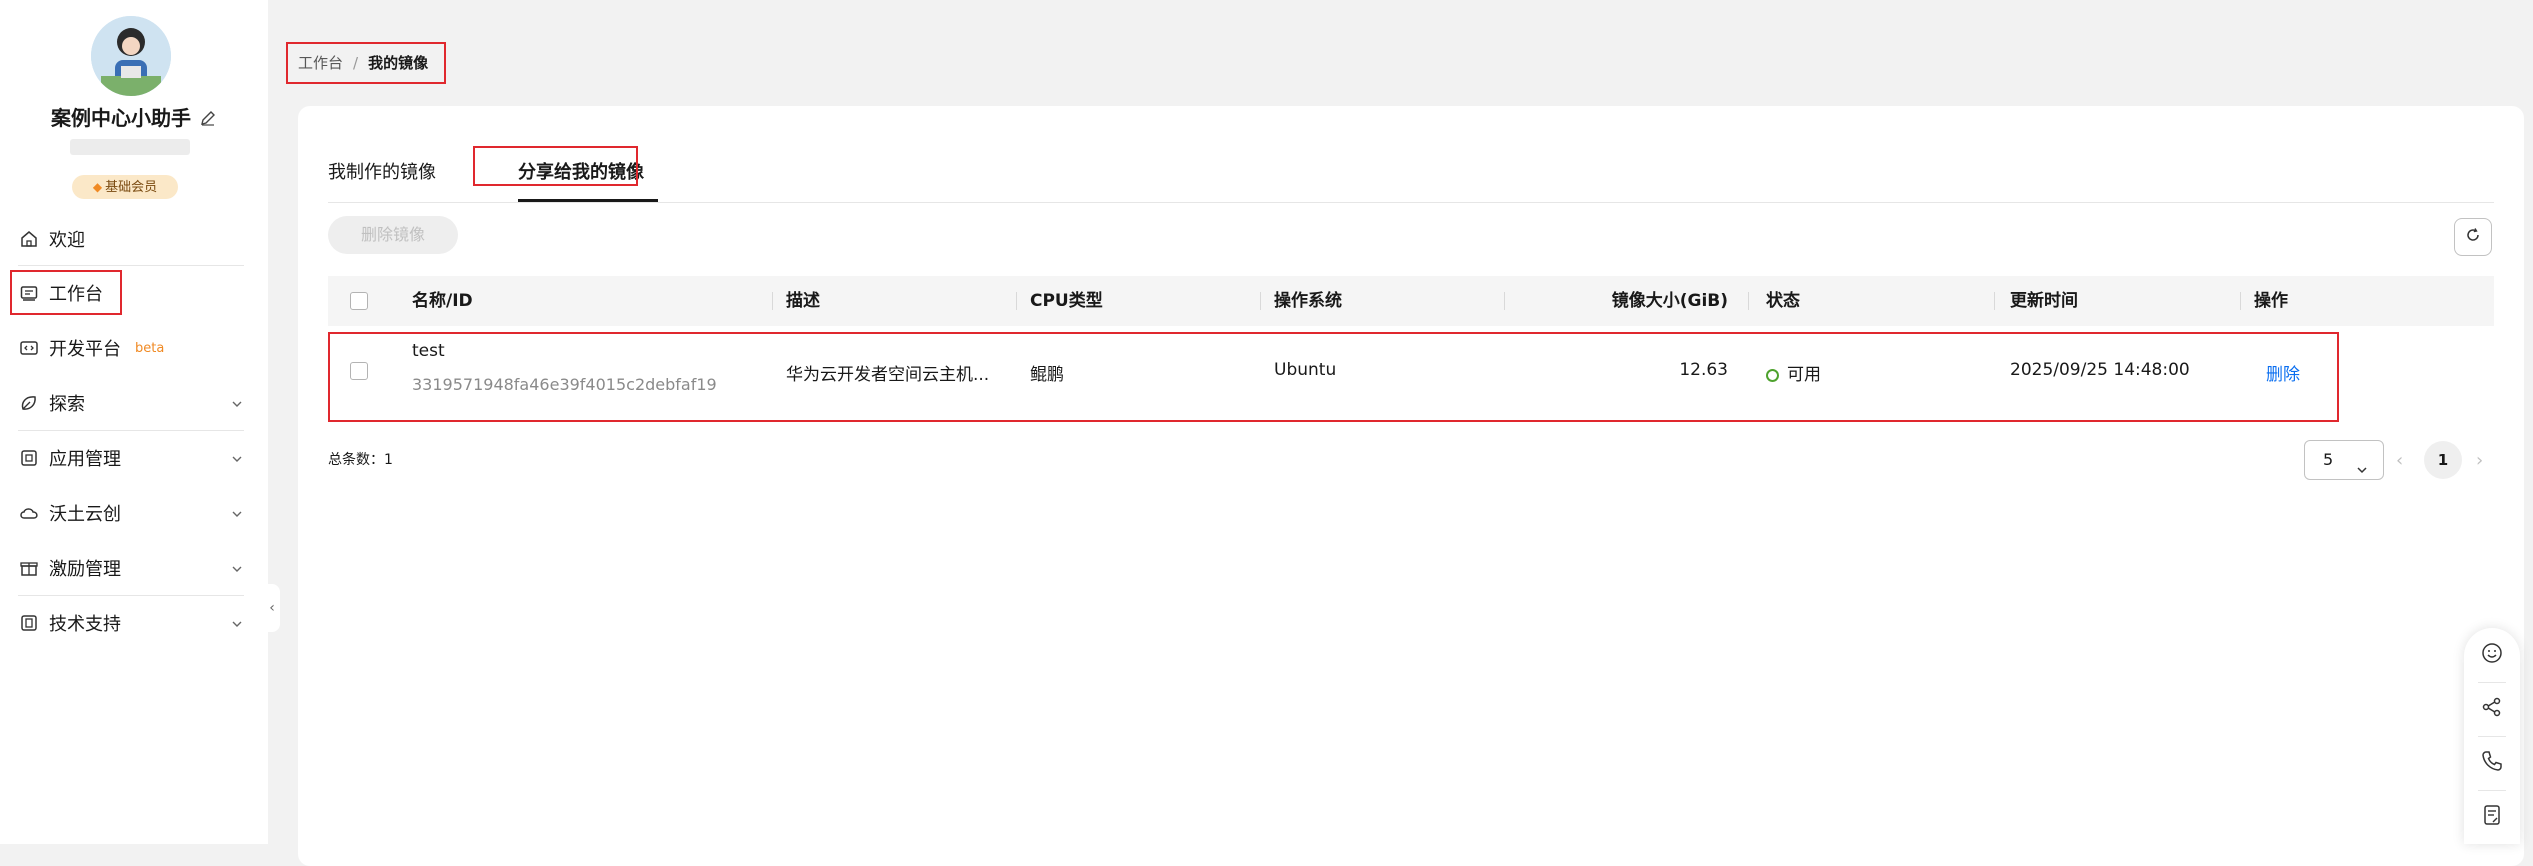  I want to click on refresh-icon, so click(2473, 237).